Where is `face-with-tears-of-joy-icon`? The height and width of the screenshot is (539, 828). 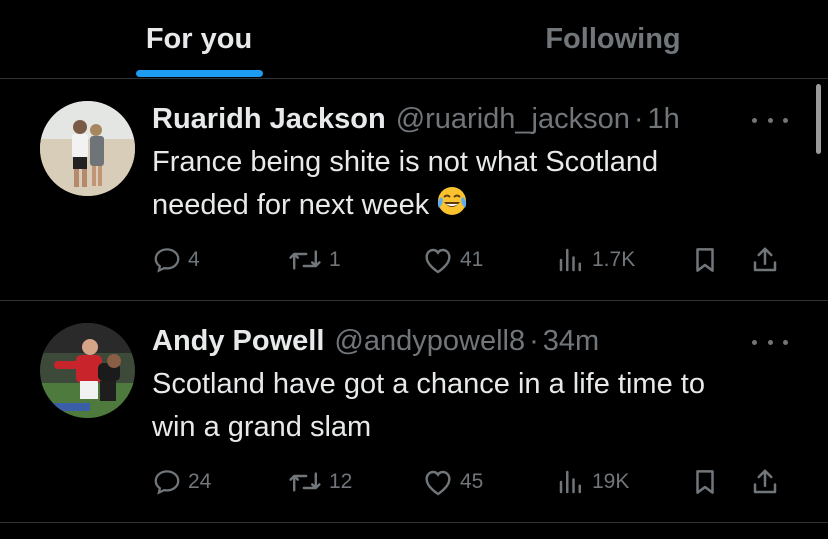
face-with-tears-of-joy-icon is located at coordinates (452, 201).